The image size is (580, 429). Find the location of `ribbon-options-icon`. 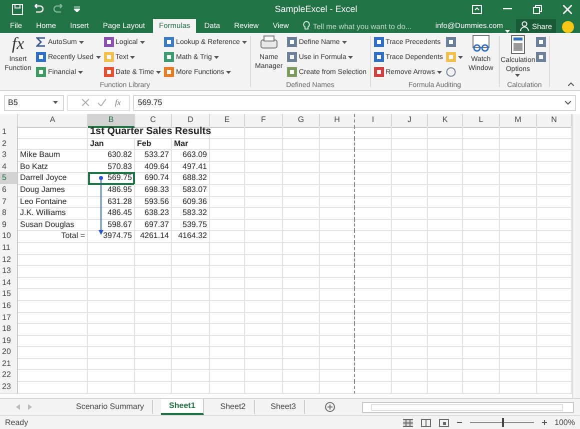

ribbon-options-icon is located at coordinates (477, 9).